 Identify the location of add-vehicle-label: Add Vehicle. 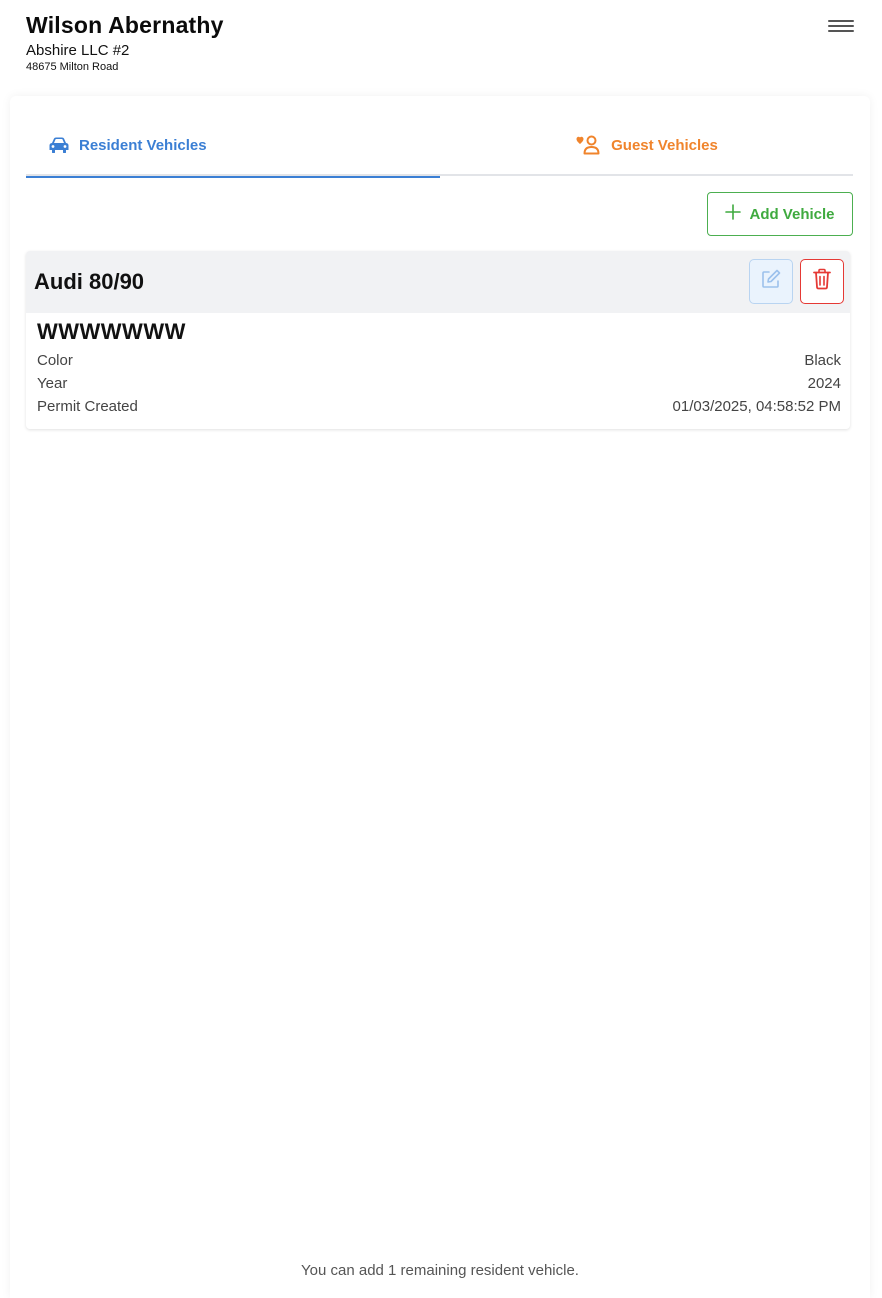
(792, 214).